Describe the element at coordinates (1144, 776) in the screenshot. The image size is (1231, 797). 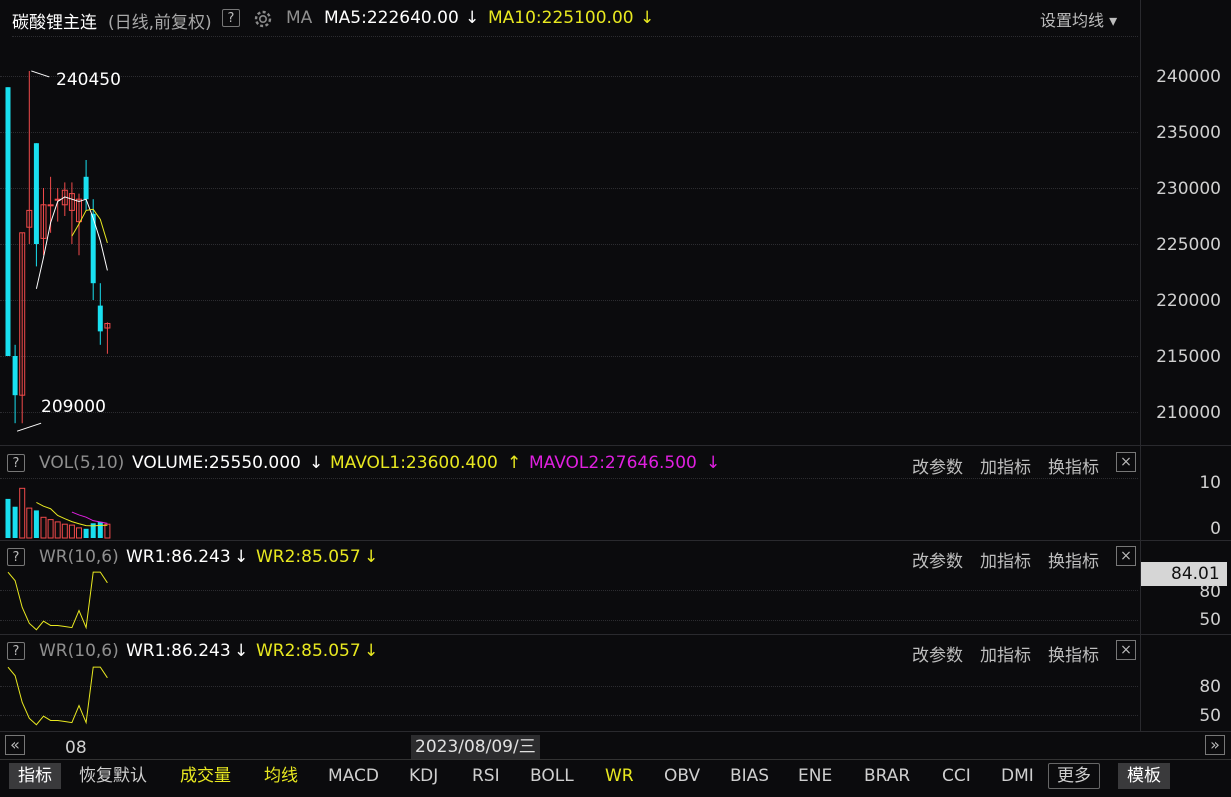
I see `toolbar-template-button: 模板` at that location.